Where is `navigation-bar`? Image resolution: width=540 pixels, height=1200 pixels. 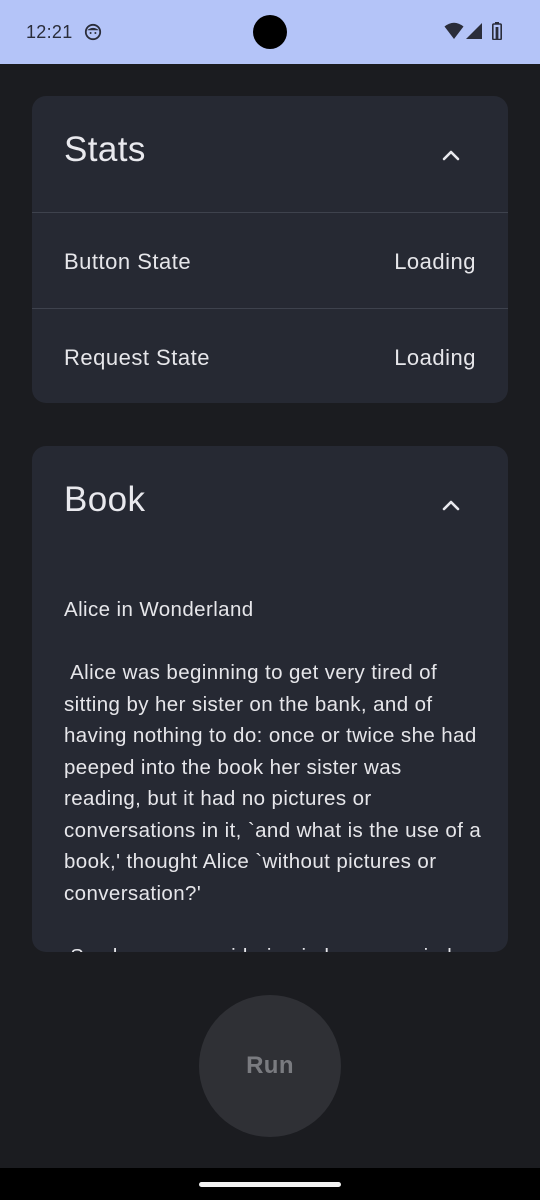
navigation-bar is located at coordinates (270, 1184).